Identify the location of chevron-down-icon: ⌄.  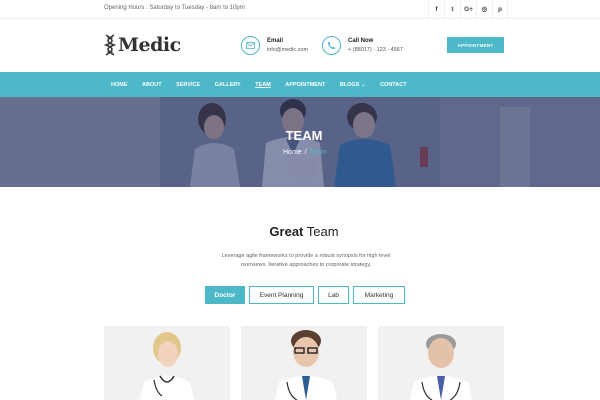
(363, 84).